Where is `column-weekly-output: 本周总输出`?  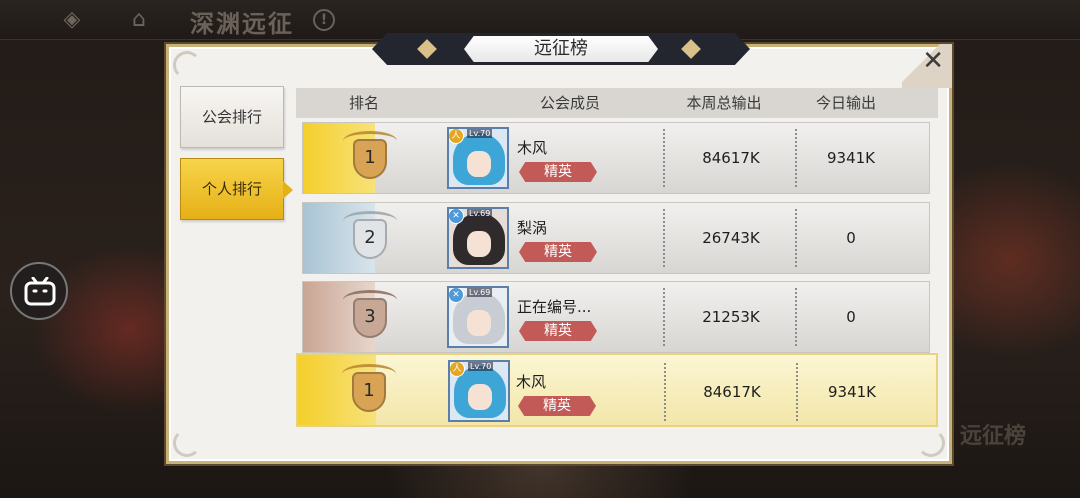
column-weekly-output: 本周总输出 is located at coordinates (724, 103).